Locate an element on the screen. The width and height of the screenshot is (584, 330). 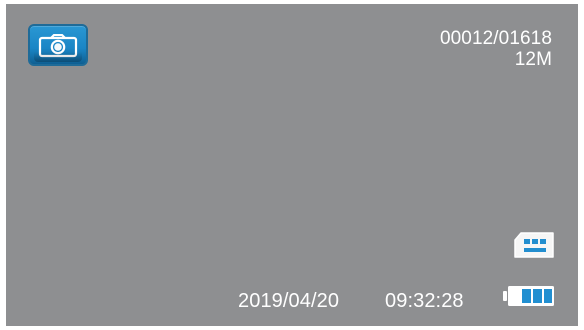
image-resolution: 12M is located at coordinates (533, 59).